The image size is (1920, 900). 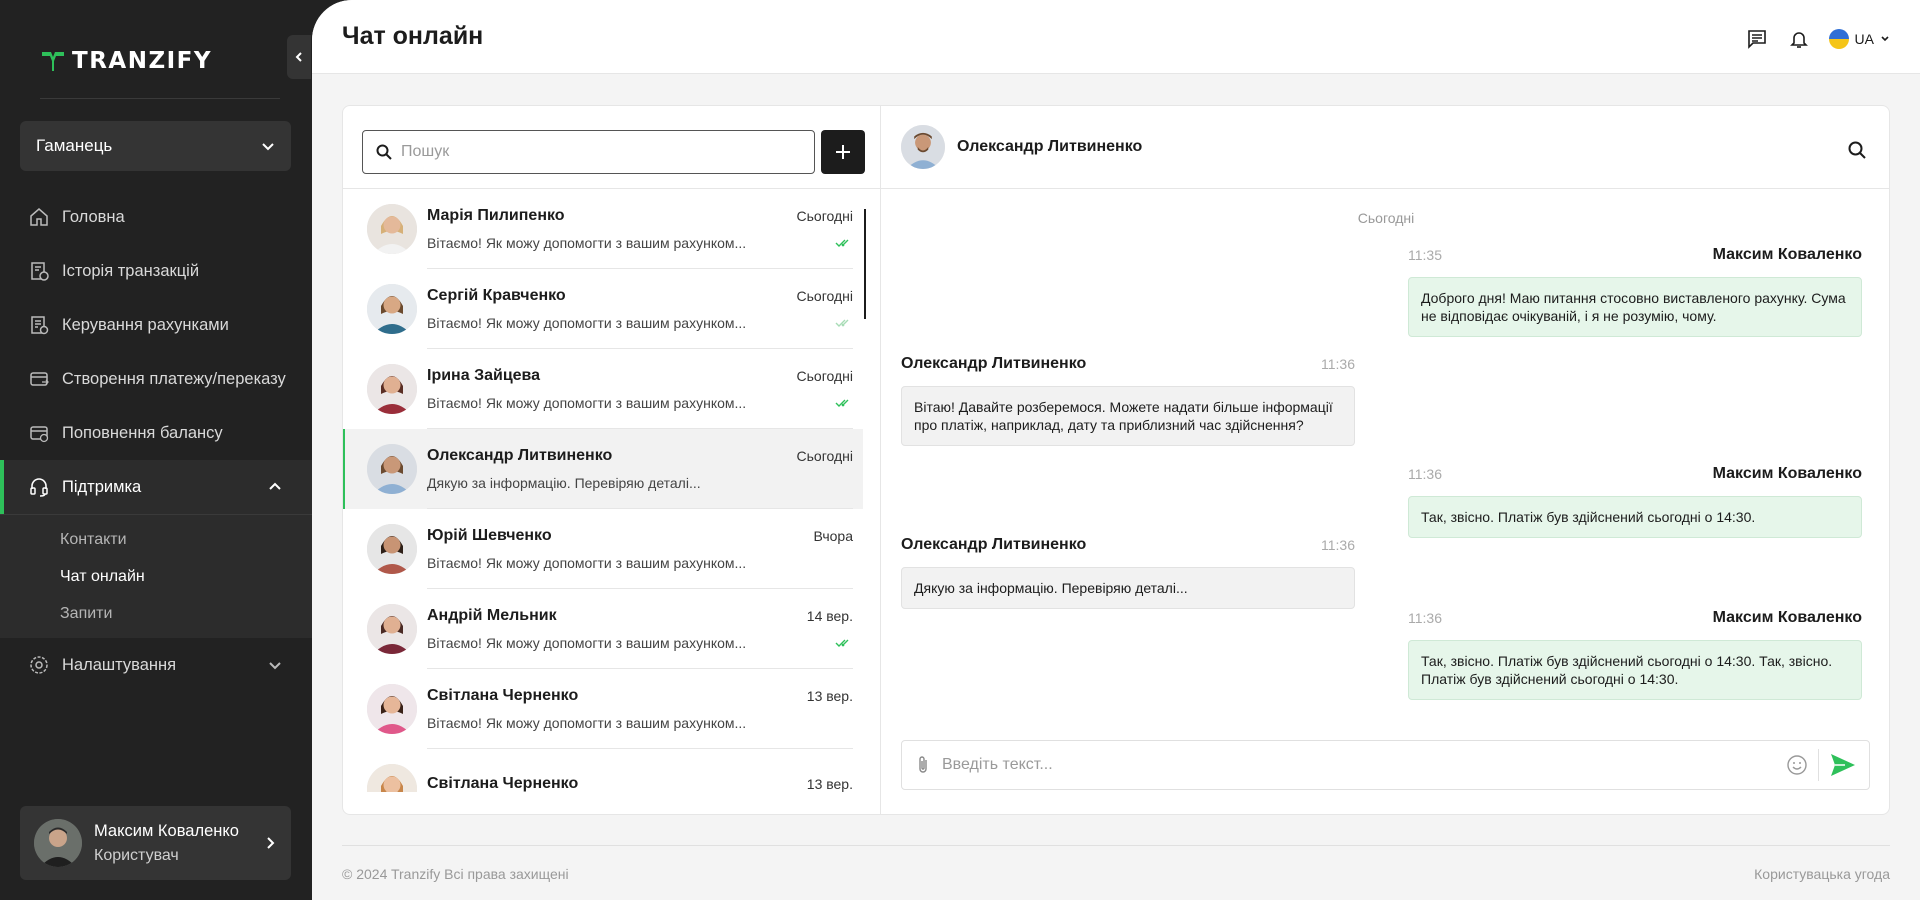 I want to click on sidebar-item-topup: Поповнення балансу, so click(x=156, y=433).